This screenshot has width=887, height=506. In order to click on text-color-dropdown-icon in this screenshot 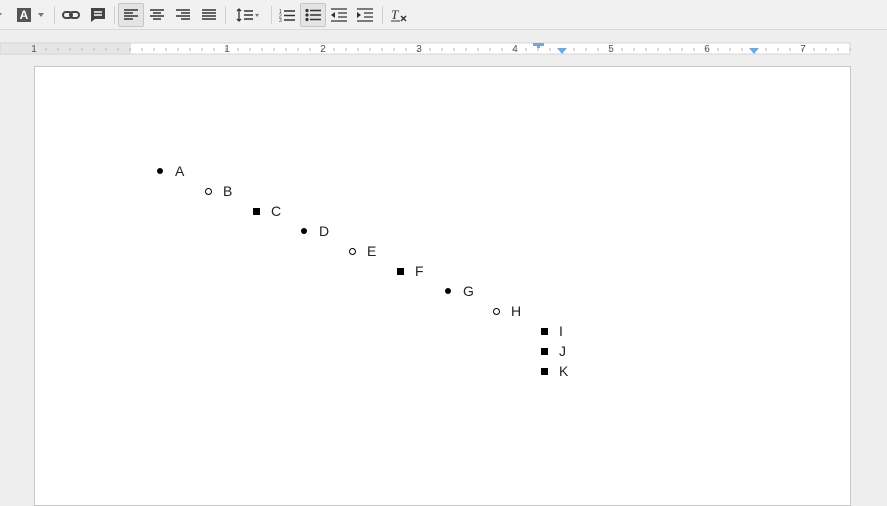, I will do `click(4, 15)`.